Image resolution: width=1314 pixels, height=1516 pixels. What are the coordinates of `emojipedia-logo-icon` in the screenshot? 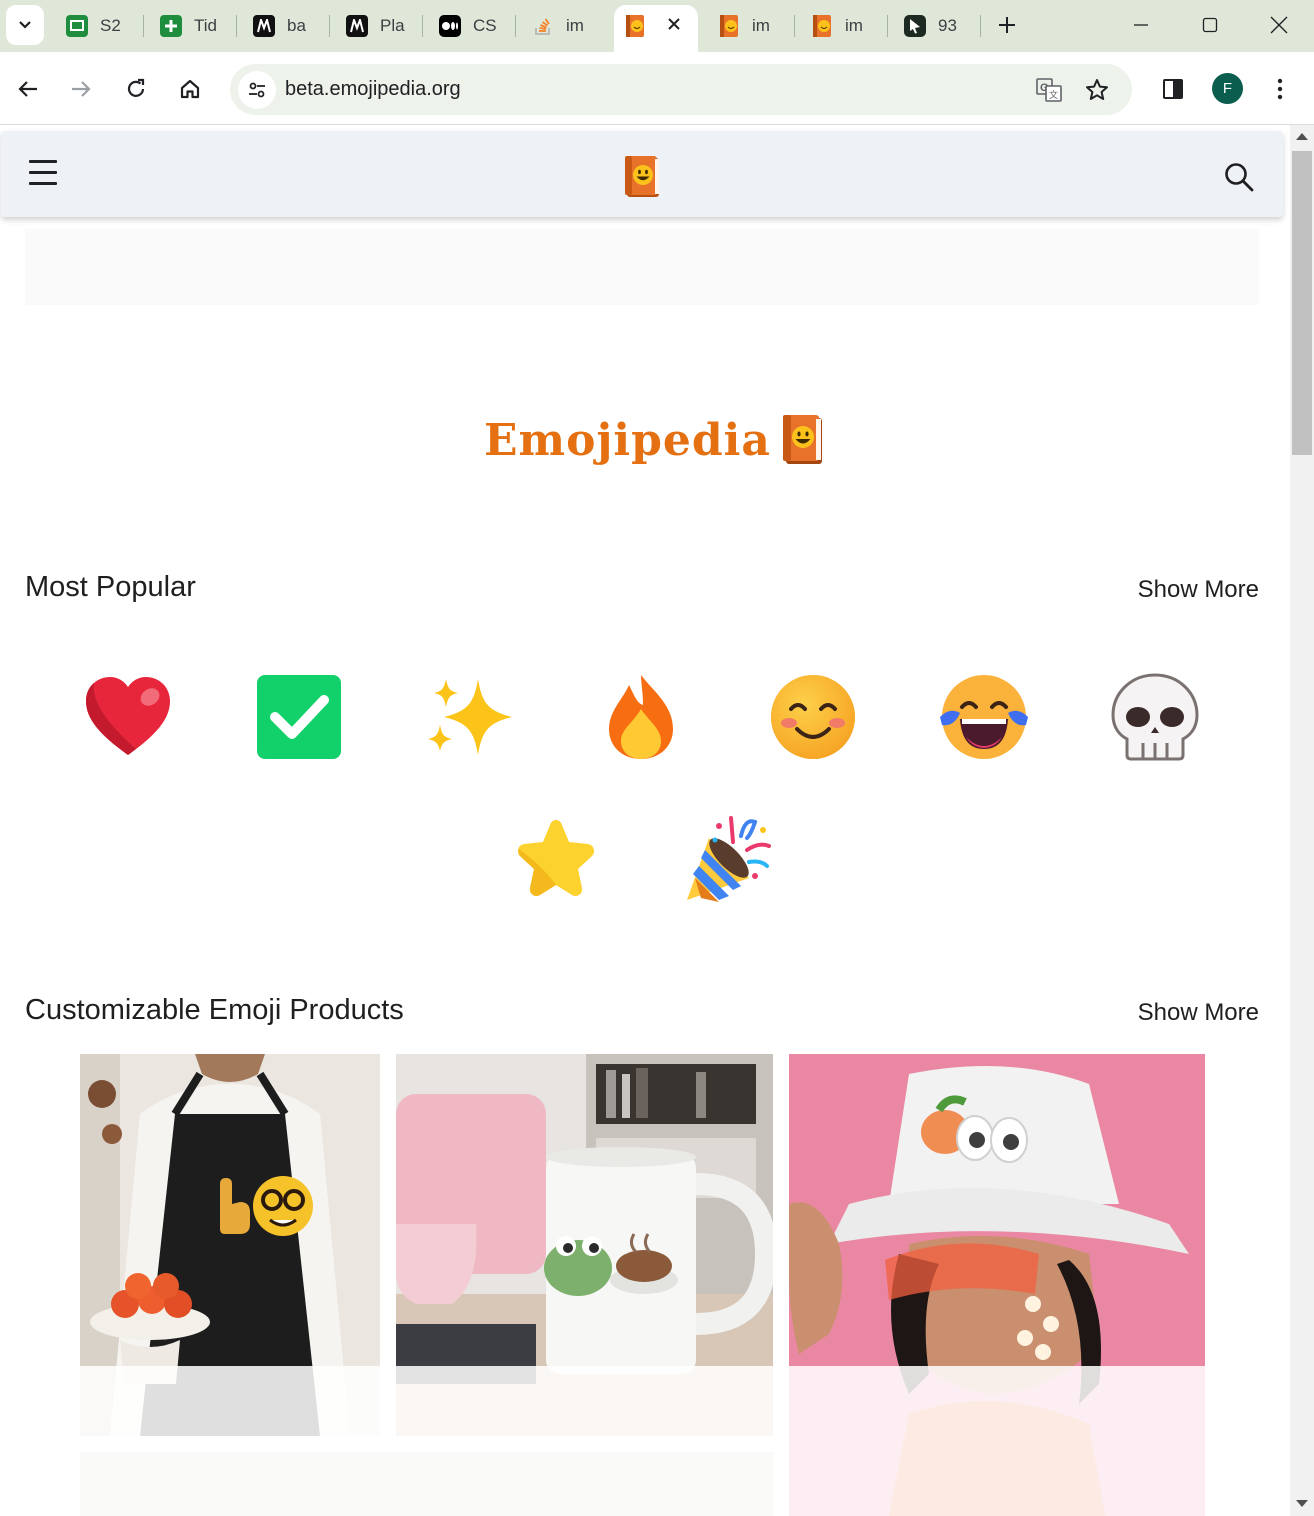 It's located at (642, 177).